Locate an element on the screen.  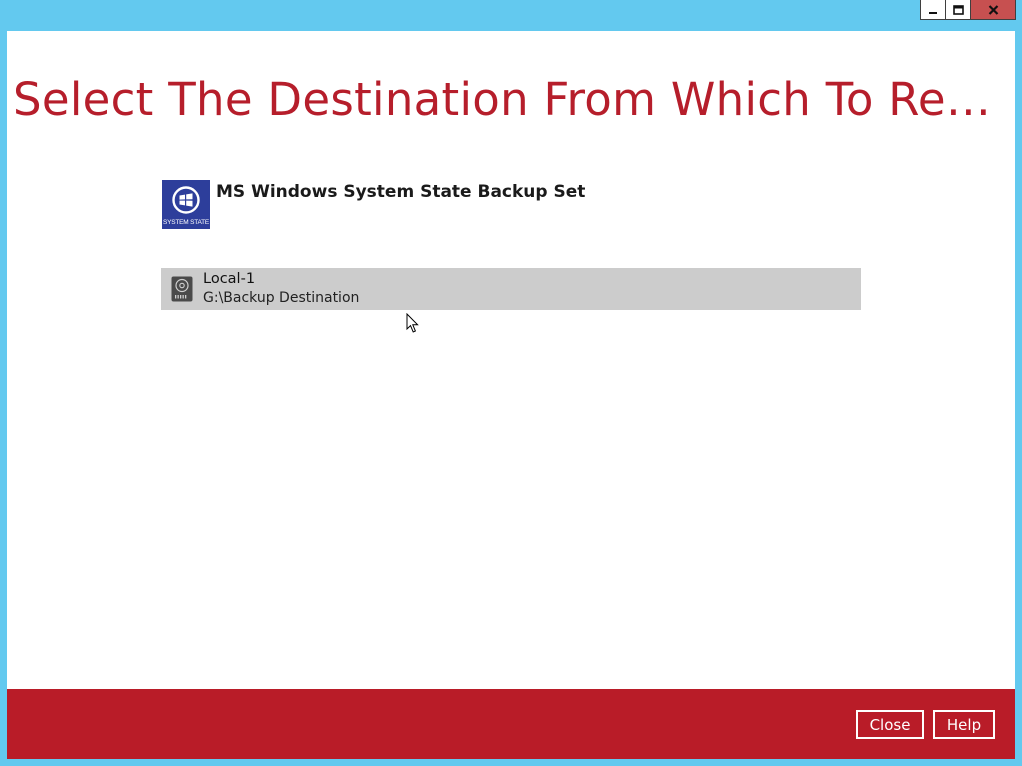
maximize-button is located at coordinates (958, 10).